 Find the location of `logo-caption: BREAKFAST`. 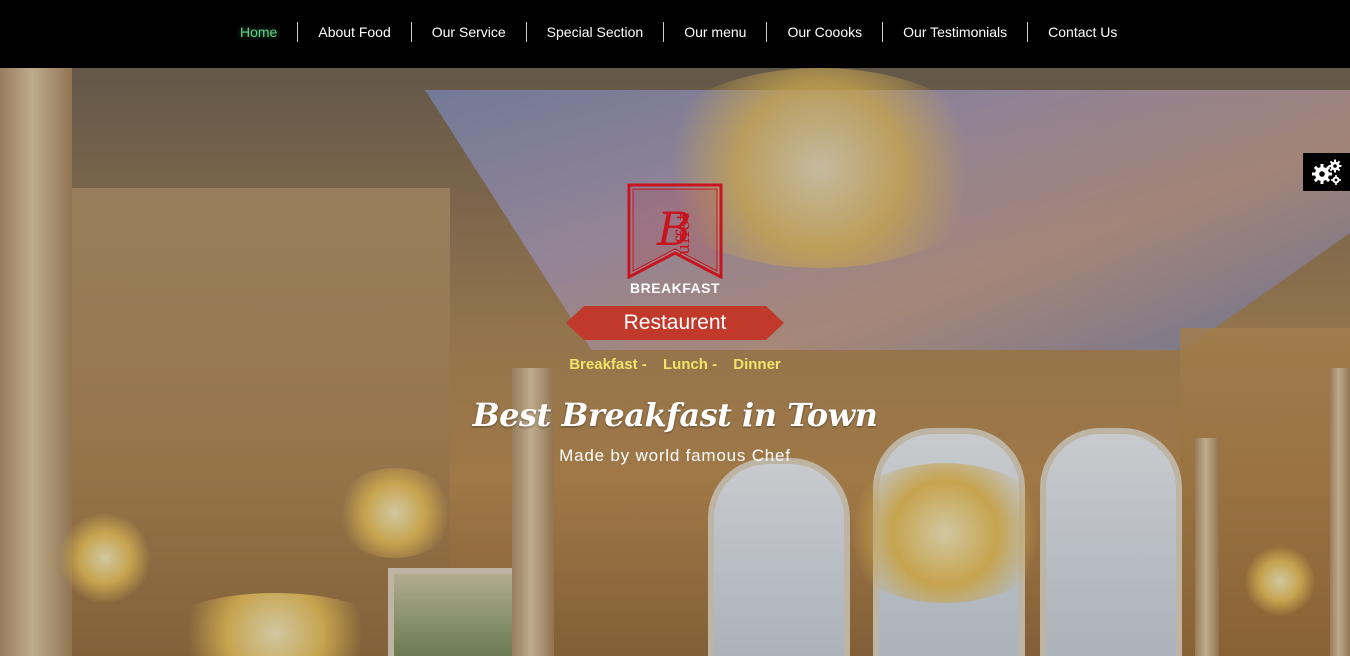

logo-caption: BREAKFAST is located at coordinates (675, 288).